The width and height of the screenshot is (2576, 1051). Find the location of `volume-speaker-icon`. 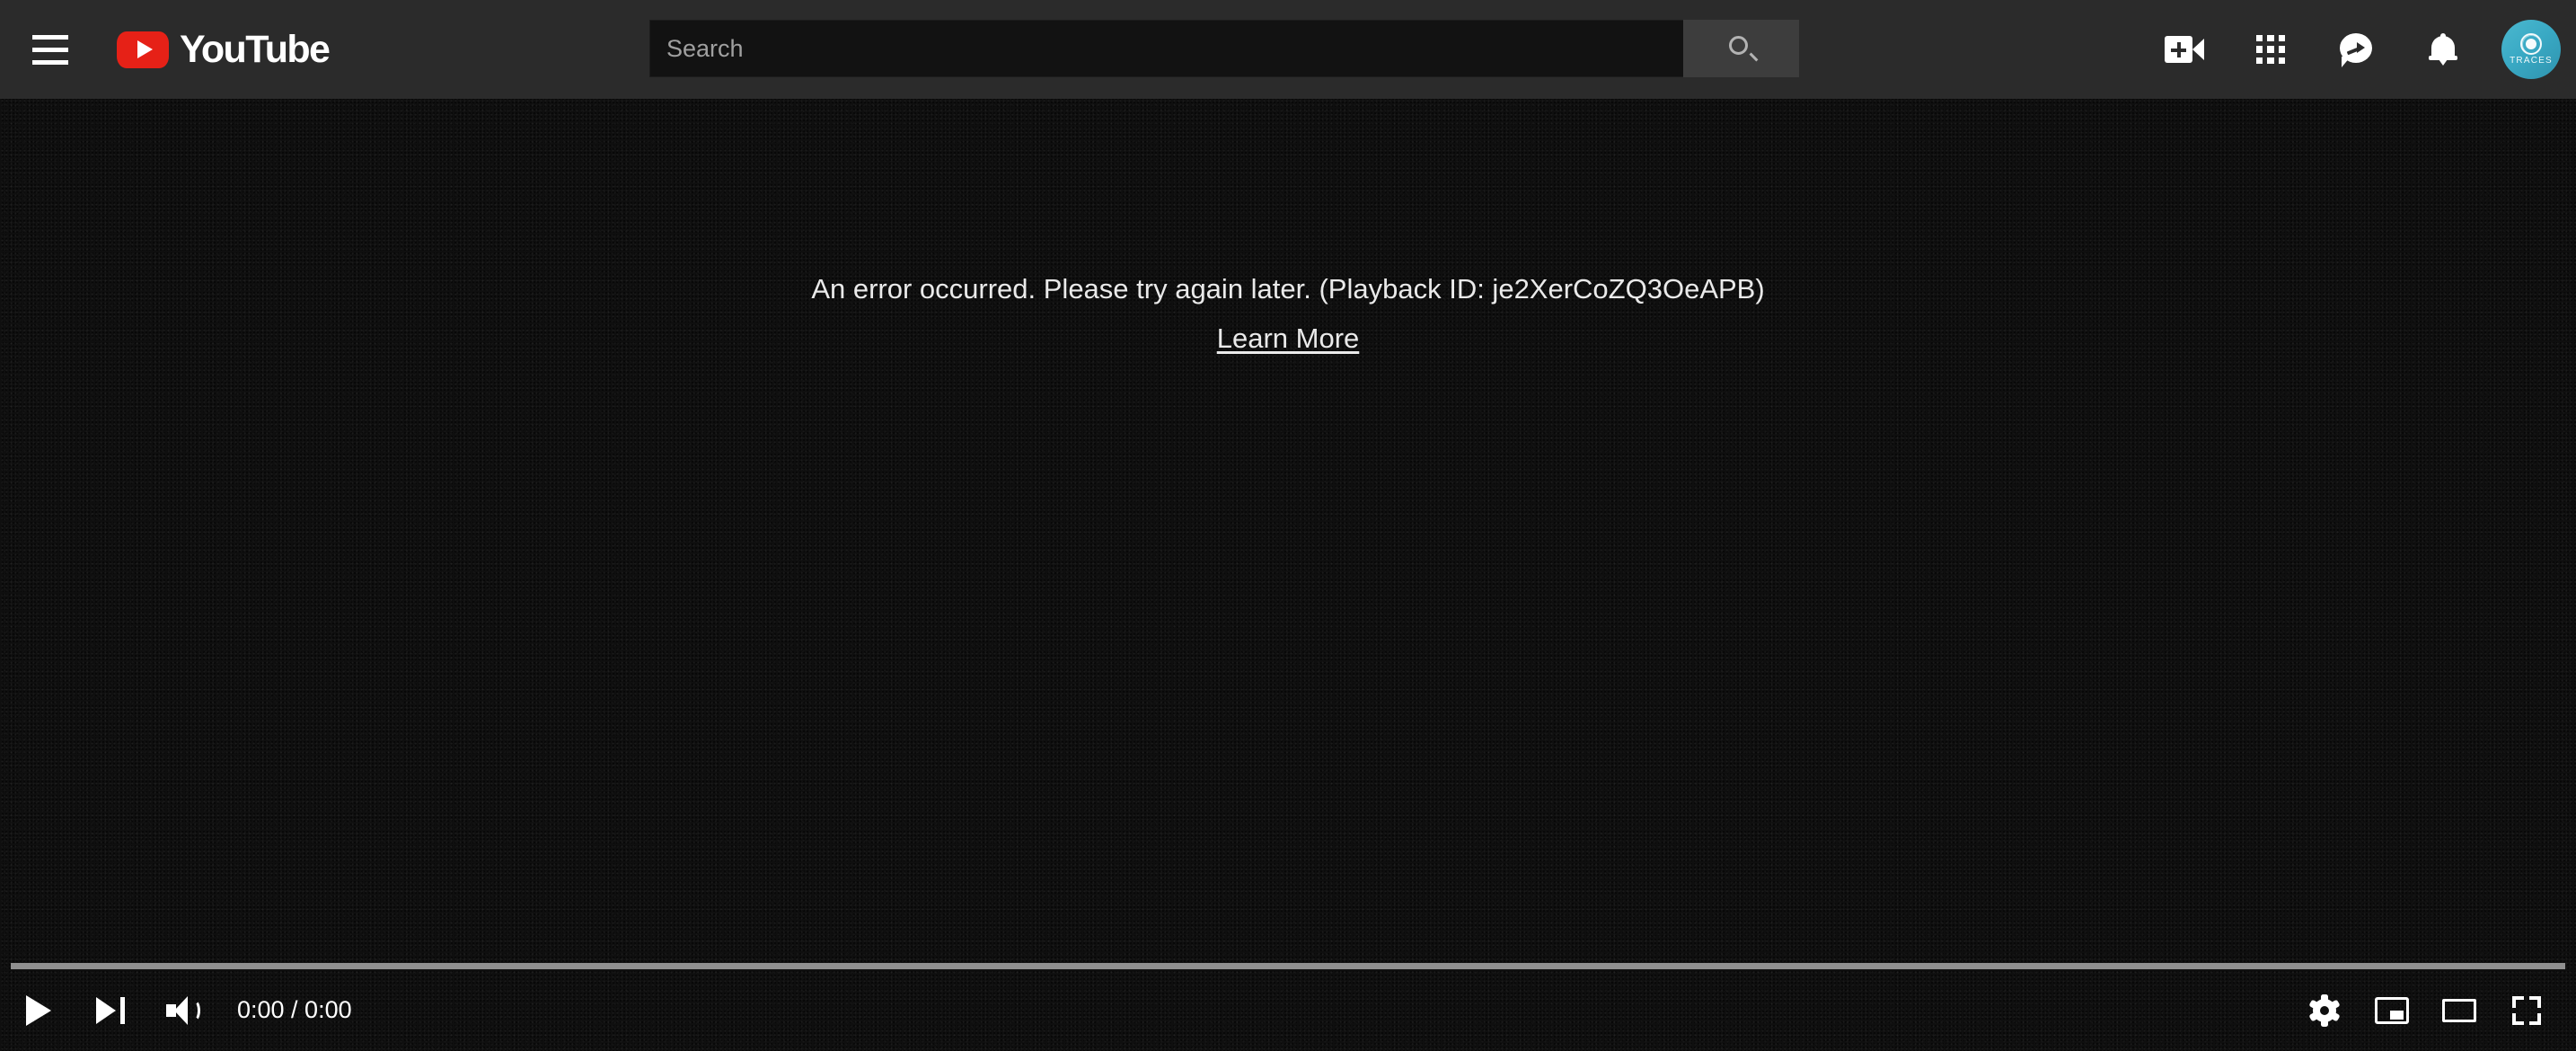

volume-speaker-icon is located at coordinates (184, 1010).